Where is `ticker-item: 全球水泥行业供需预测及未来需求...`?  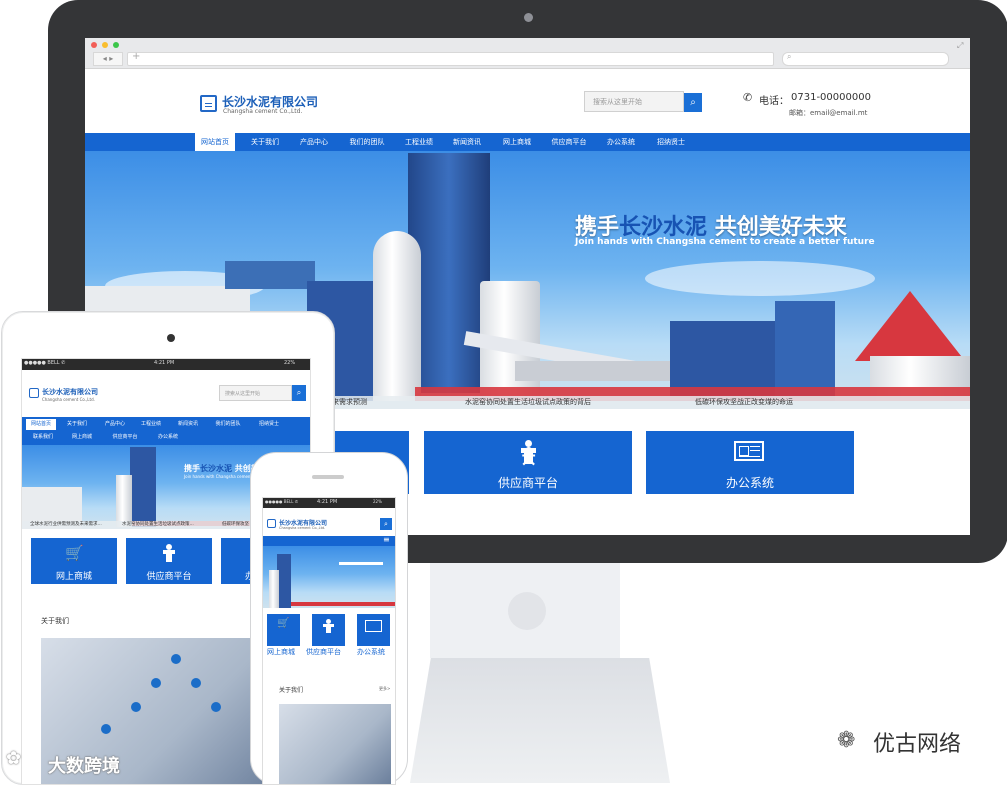 ticker-item: 全球水泥行业供需预测及未来需求... is located at coordinates (66, 524).